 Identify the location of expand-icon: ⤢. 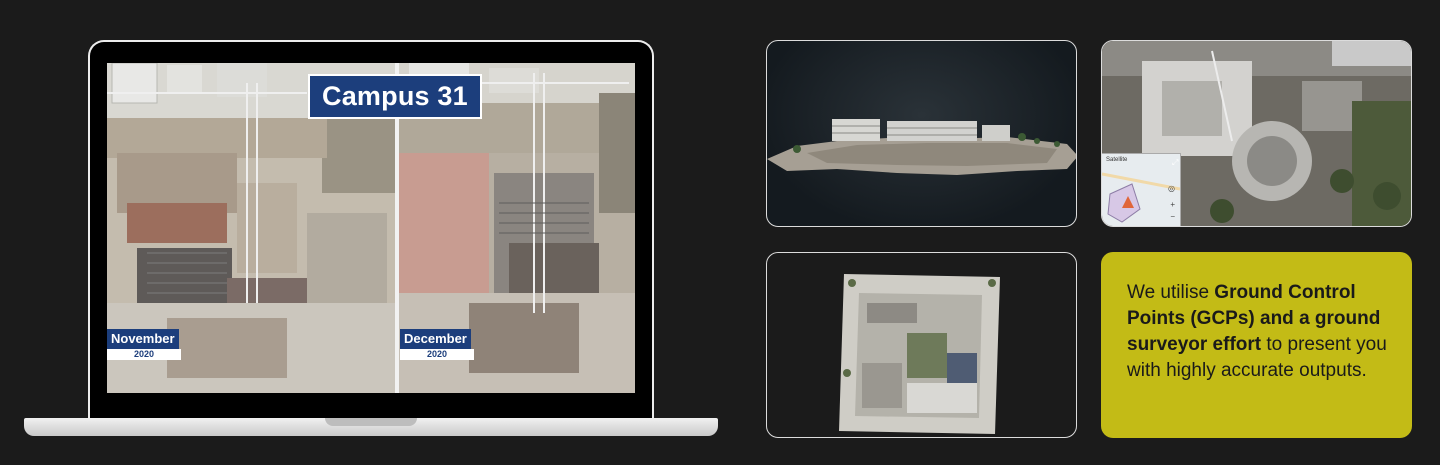
(1175, 163).